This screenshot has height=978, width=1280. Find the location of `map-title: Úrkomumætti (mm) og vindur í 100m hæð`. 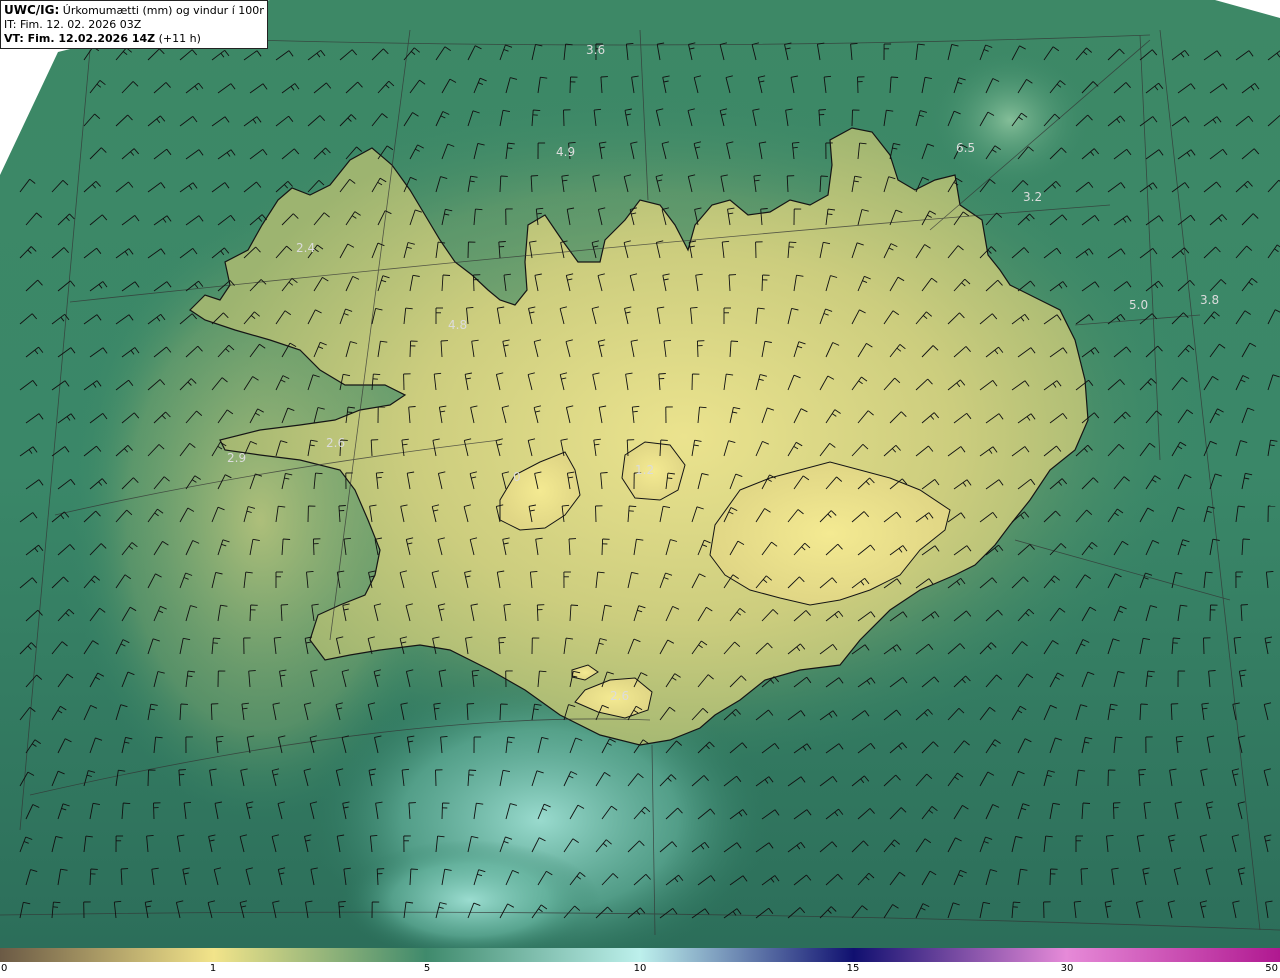

map-title: Úrkomumætti (mm) og vindur í 100m hæð is located at coordinates (163, 10).